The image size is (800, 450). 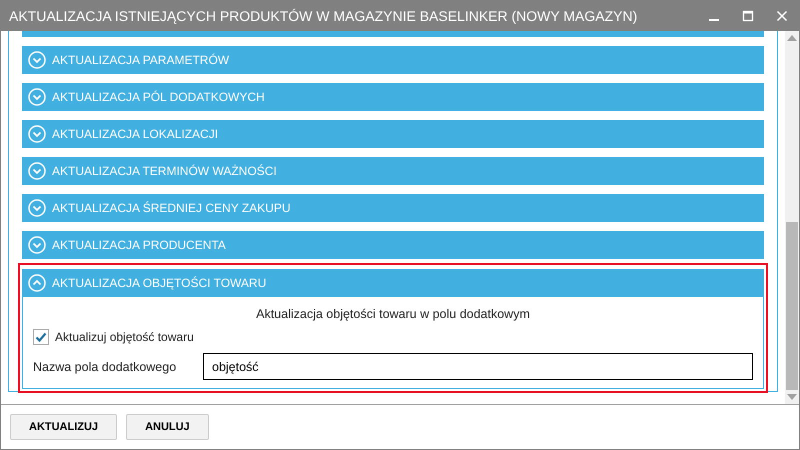 What do you see at coordinates (393, 97) in the screenshot?
I see `section-header: AKTUALIZACJA PÓL DODATKOWYCH` at bounding box center [393, 97].